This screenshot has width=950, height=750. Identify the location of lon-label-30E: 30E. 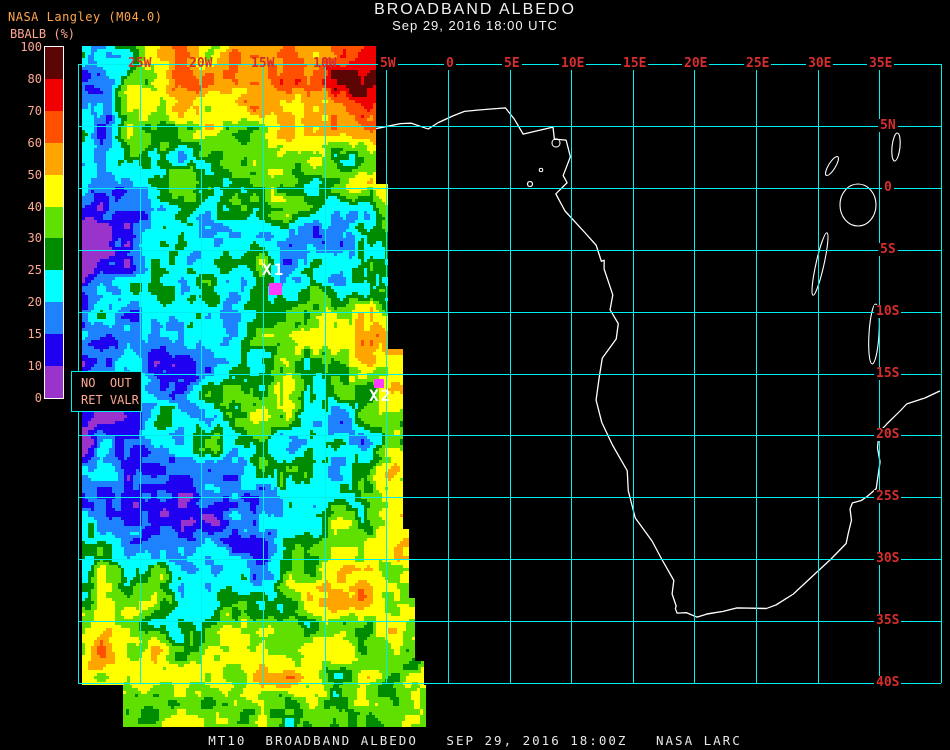
(820, 63).